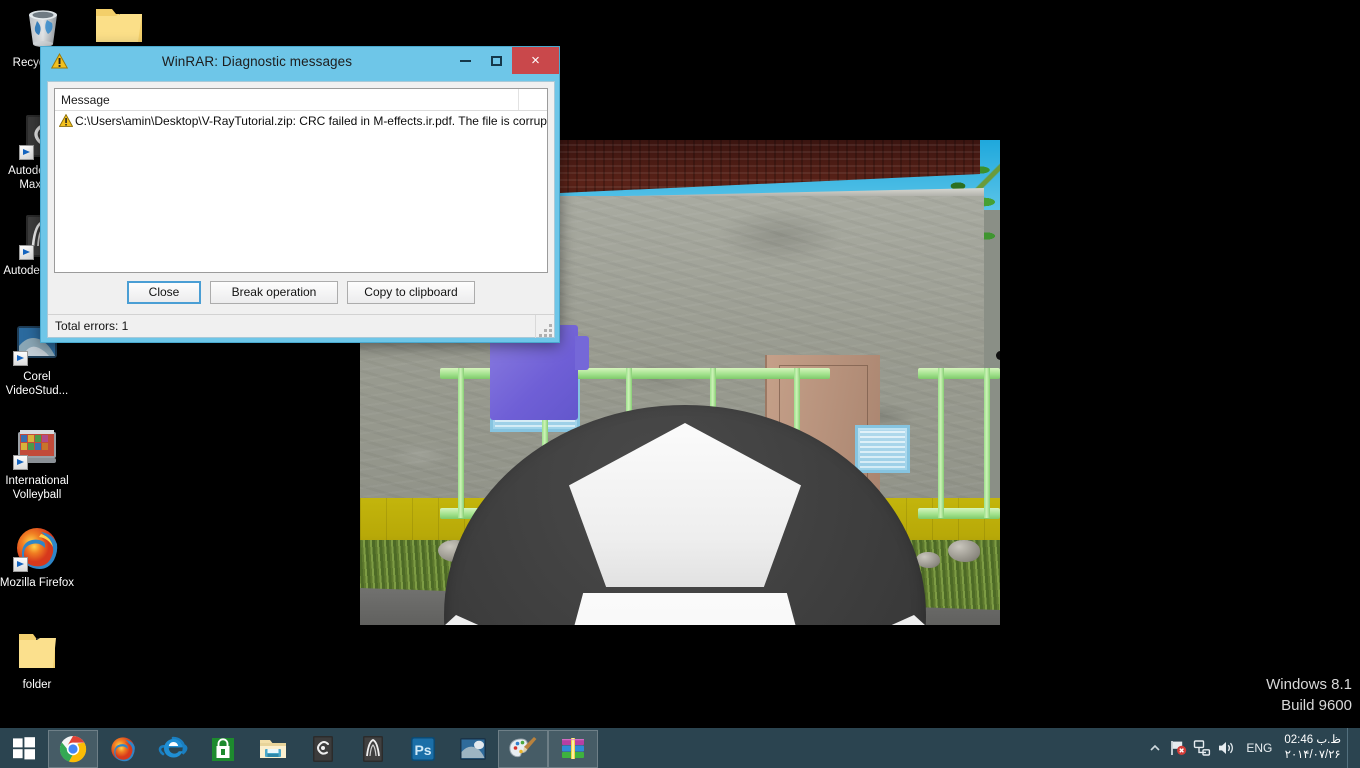  I want to click on desktop-icon-international-volleyball: International Volleyball, so click(40, 462).